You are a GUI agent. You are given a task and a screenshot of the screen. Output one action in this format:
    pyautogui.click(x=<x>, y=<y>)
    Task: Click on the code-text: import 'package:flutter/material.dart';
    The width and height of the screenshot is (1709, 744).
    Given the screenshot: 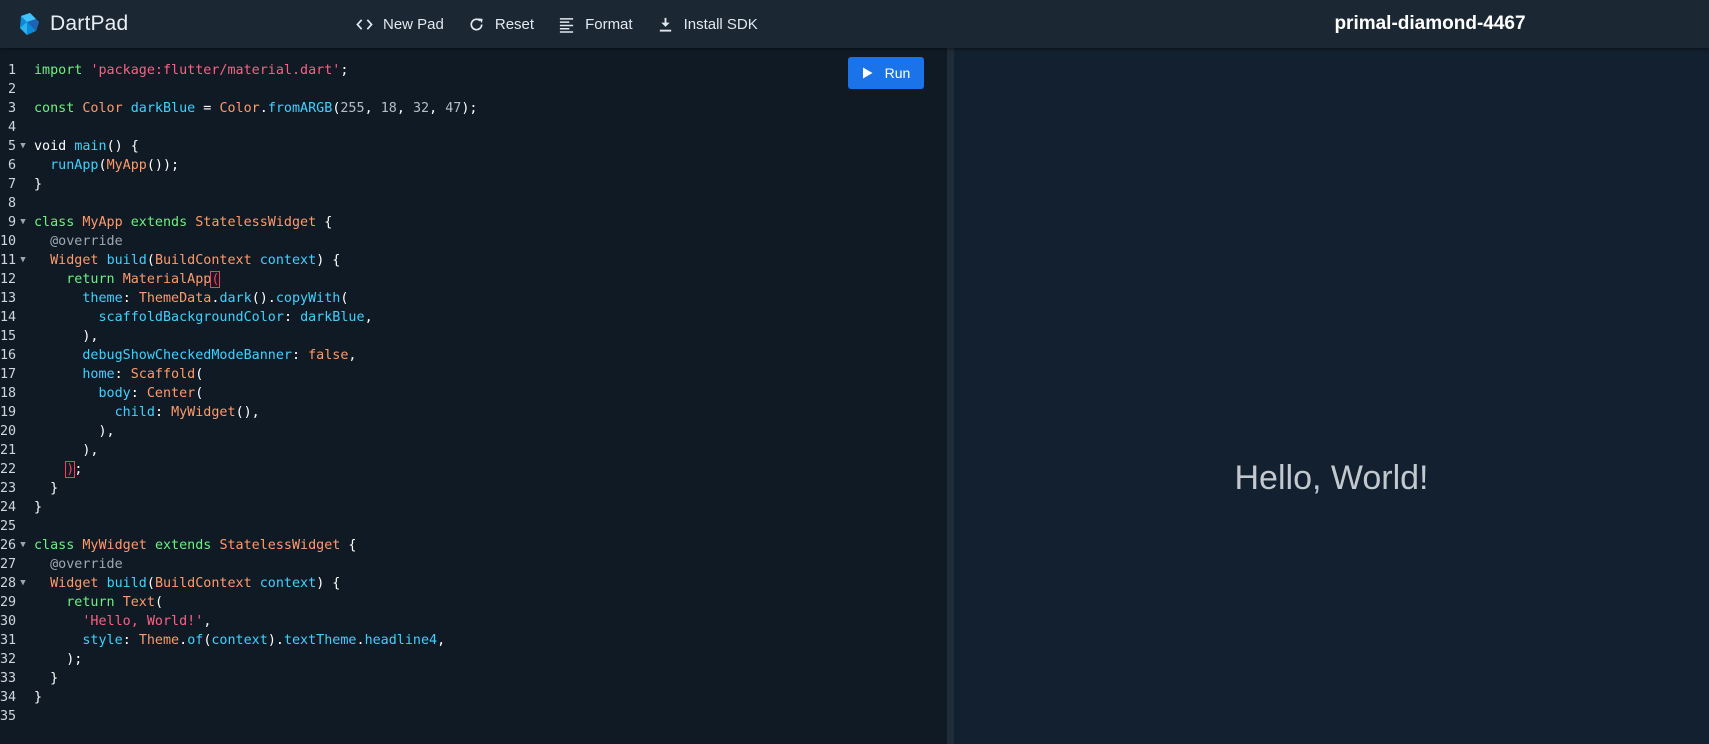 What is the action you would take?
    pyautogui.click(x=191, y=70)
    